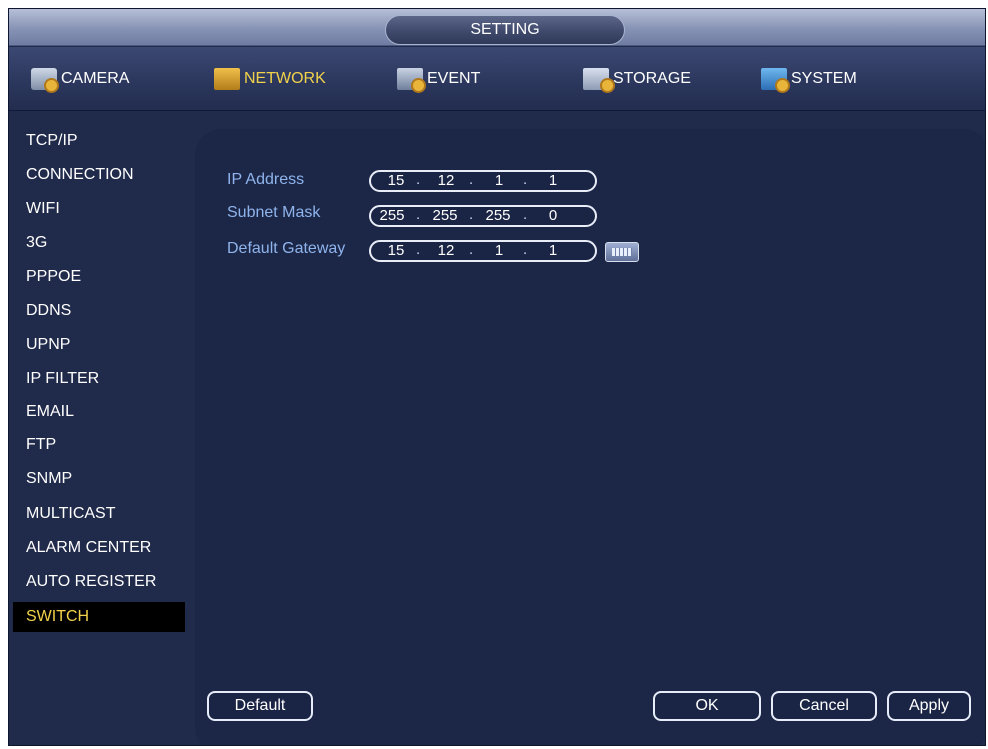  Describe the element at coordinates (95, 78) in the screenshot. I see `tab-camera-label: CAMERA` at that location.